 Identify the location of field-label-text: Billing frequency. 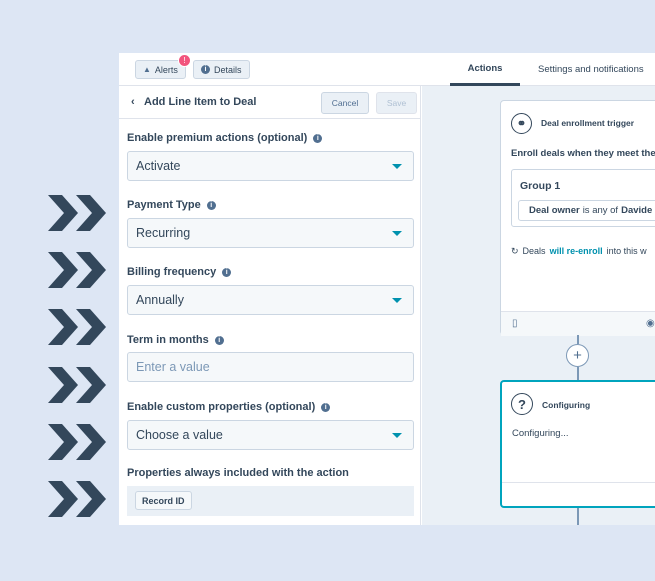
(172, 272).